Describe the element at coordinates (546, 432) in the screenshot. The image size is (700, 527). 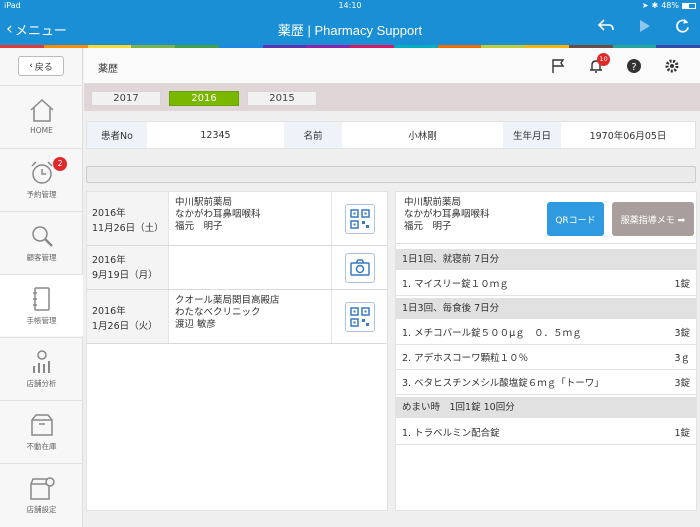
I see `medication-row: 1. トラベルミン配合錠 1錠` at that location.